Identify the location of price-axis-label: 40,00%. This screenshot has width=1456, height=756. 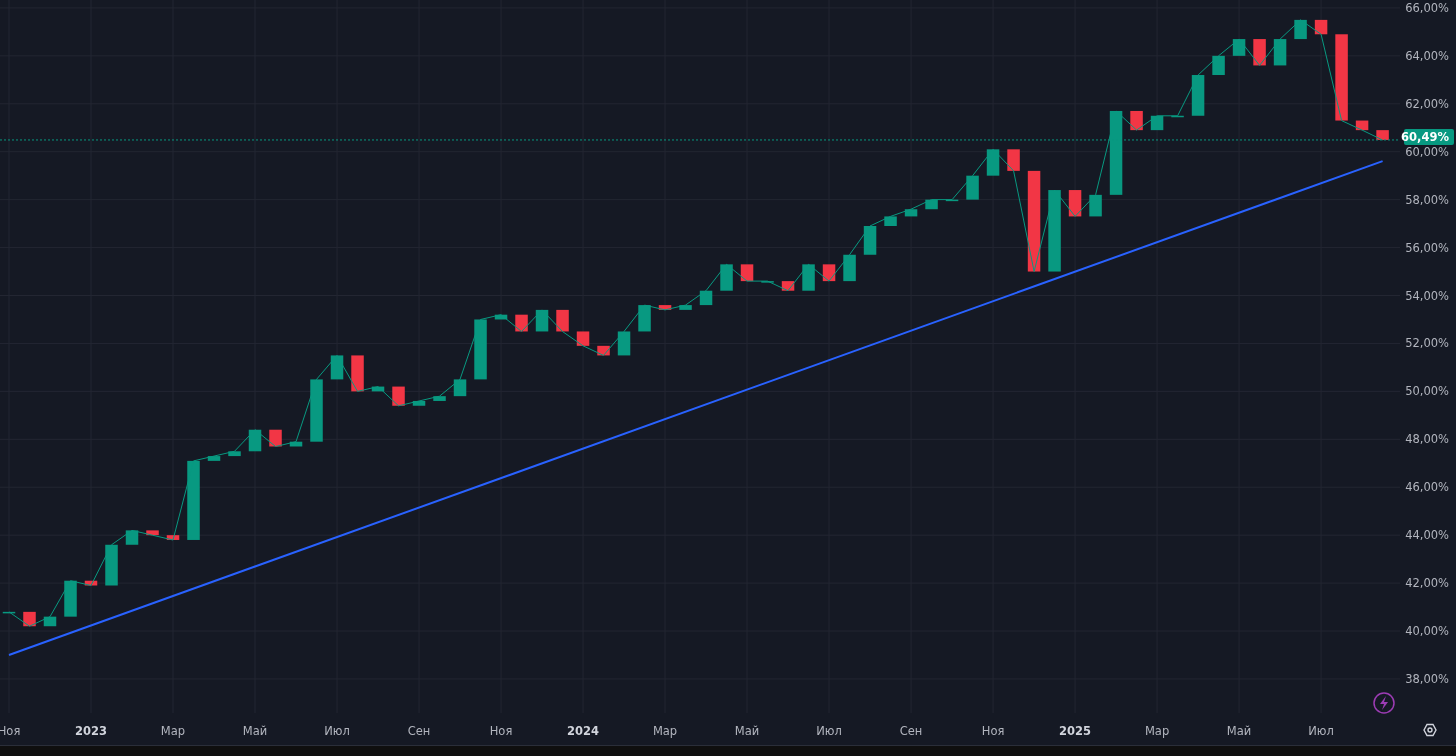
(1427, 631).